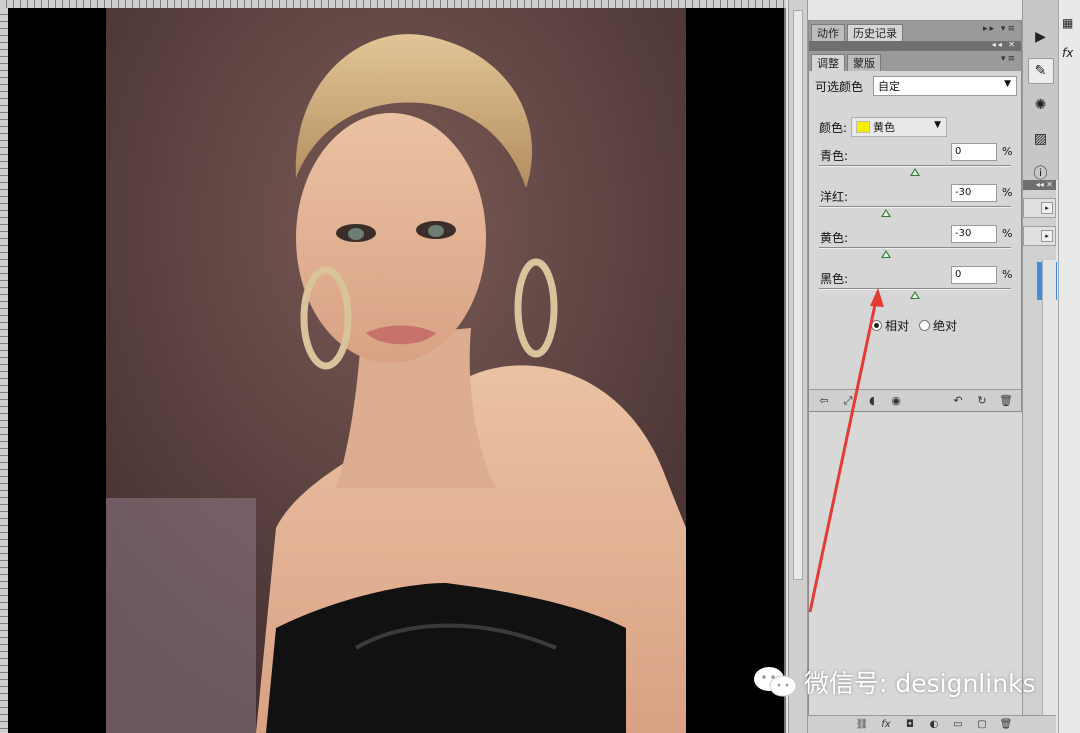  What do you see at coordinates (1041, 173) in the screenshot?
I see `info-icon: ⓘ` at bounding box center [1041, 173].